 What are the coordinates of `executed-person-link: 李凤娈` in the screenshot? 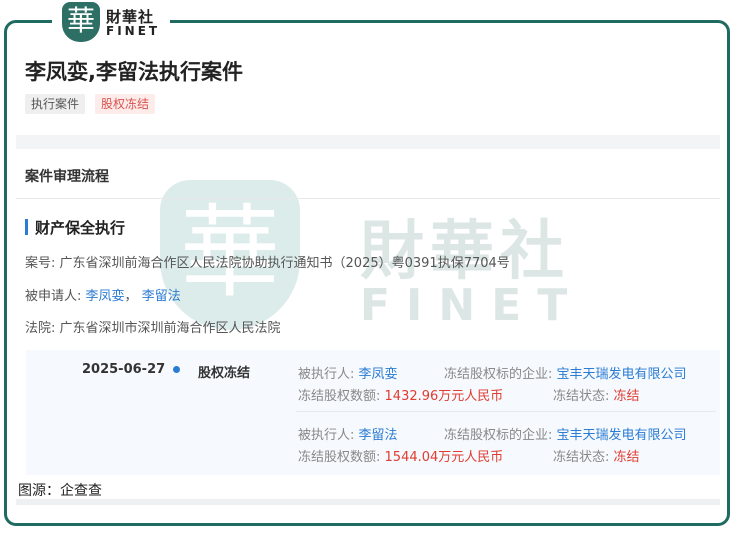 It's located at (378, 374).